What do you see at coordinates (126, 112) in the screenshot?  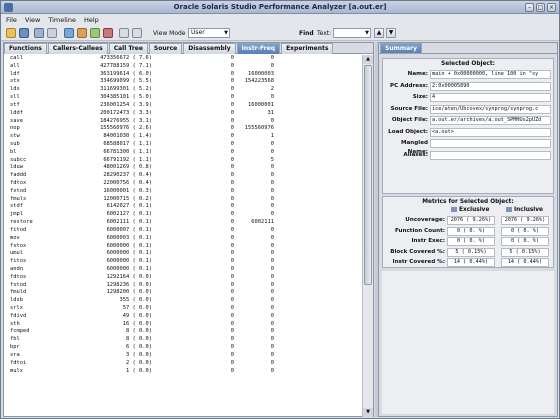 I see `instr-freq: 200172473 ( 3.3)` at bounding box center [126, 112].